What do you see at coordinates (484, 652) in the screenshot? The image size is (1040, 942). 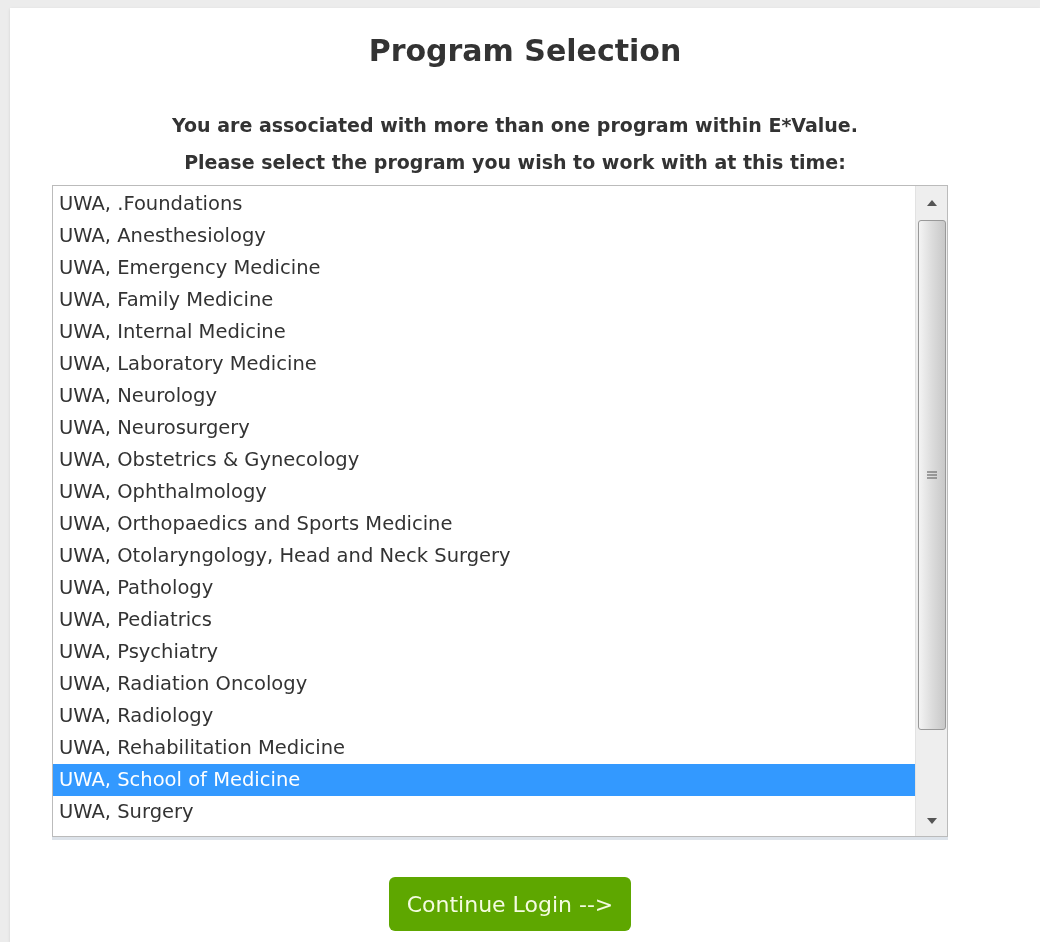 I see `program-option: UWA, Psychiatry` at bounding box center [484, 652].